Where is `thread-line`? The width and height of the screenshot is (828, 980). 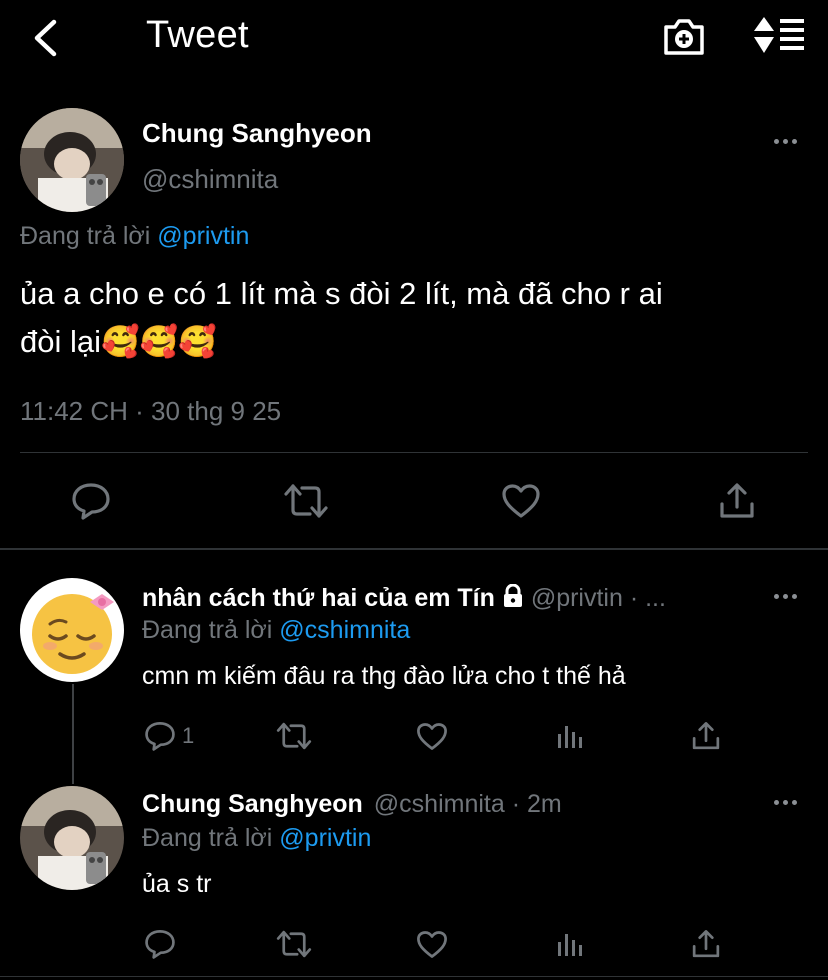
thread-line is located at coordinates (73, 734).